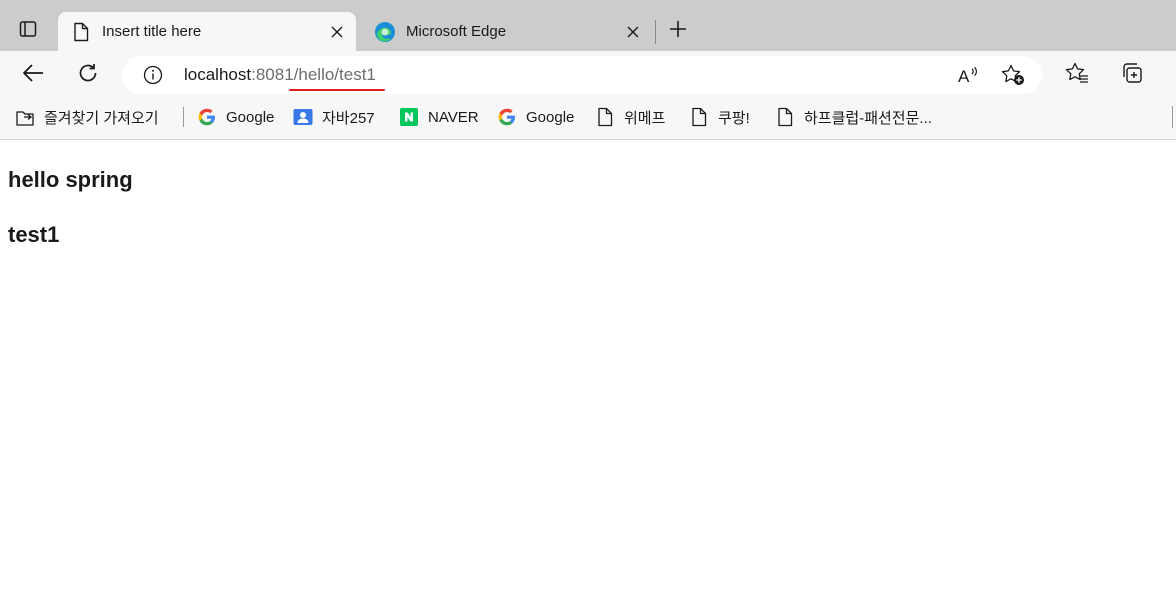  I want to click on bookmark-google-2: Google, so click(535, 117).